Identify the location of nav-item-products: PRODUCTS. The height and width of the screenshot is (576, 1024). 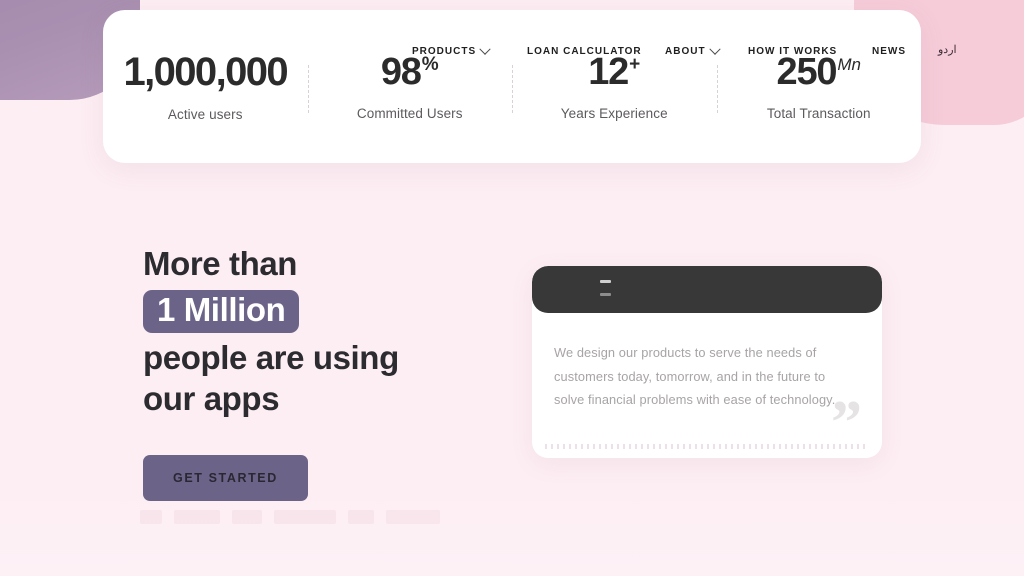
(451, 50).